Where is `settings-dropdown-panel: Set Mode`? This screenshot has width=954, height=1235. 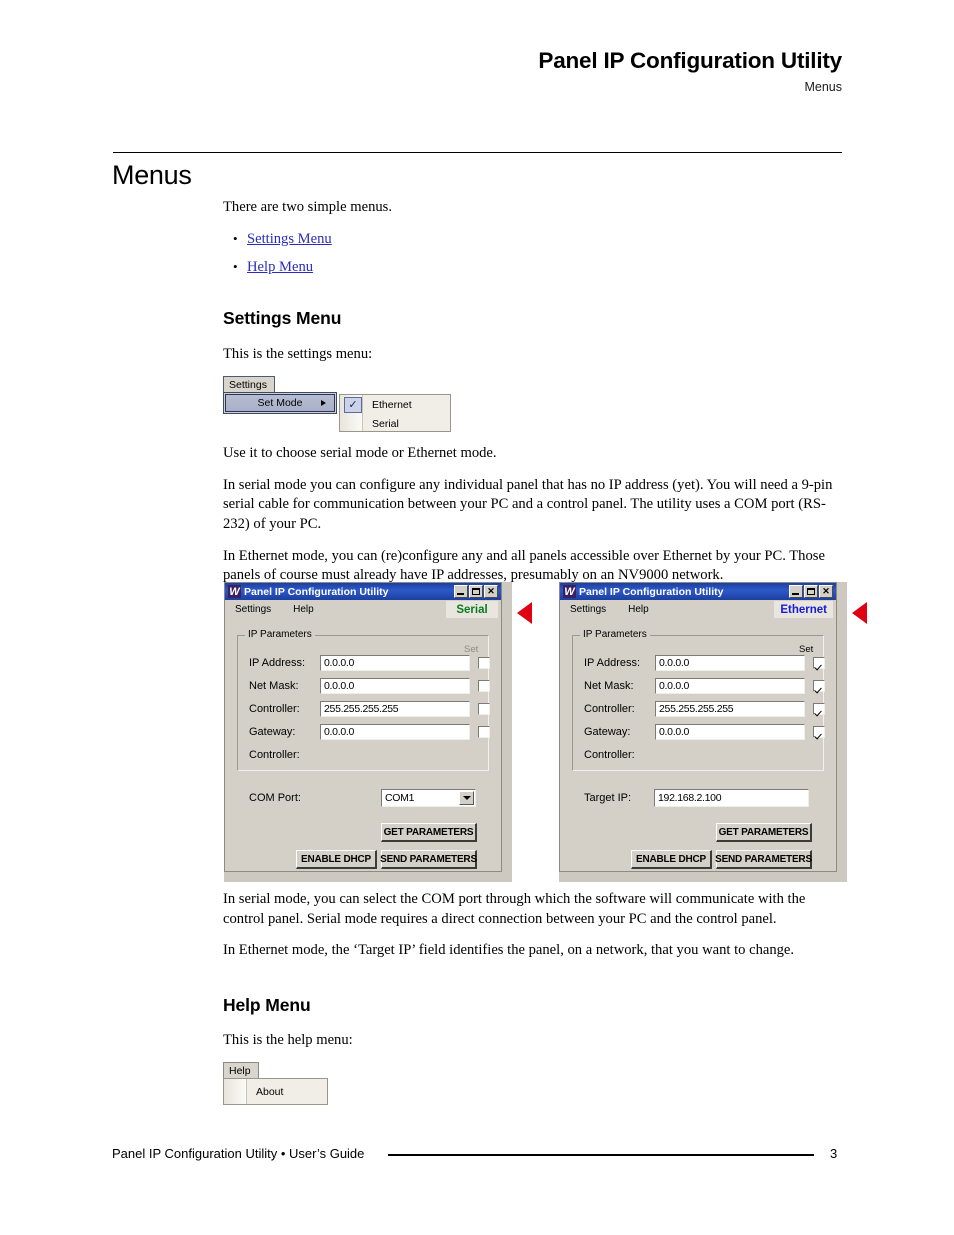
settings-dropdown-panel: Set Mode is located at coordinates (280, 403).